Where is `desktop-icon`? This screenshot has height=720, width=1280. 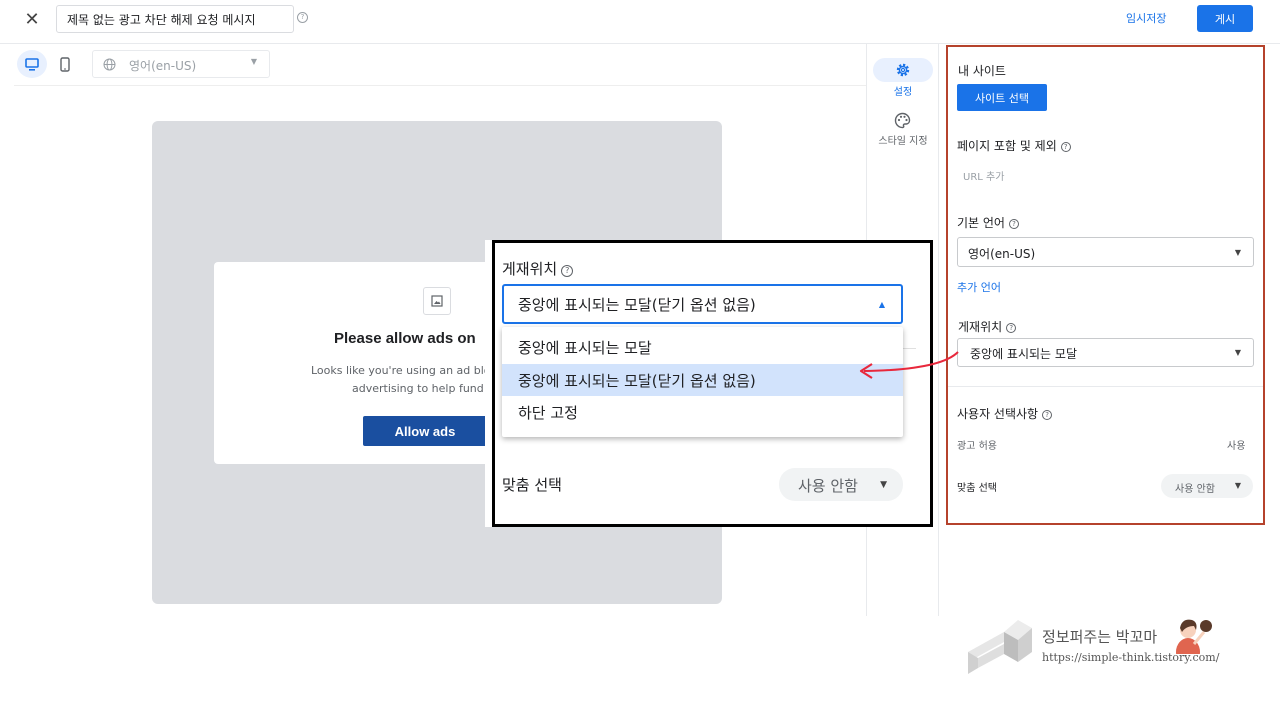
desktop-icon is located at coordinates (32, 64).